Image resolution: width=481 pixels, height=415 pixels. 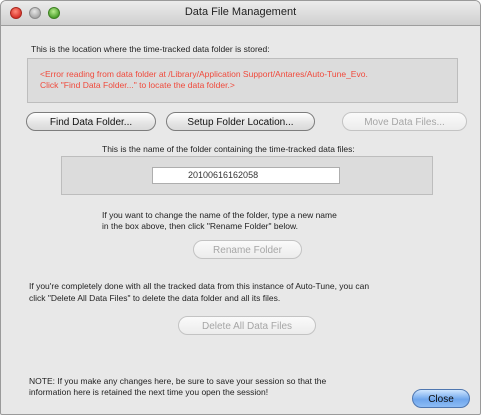 I want to click on title-bar: Data File Management, so click(x=240, y=13).